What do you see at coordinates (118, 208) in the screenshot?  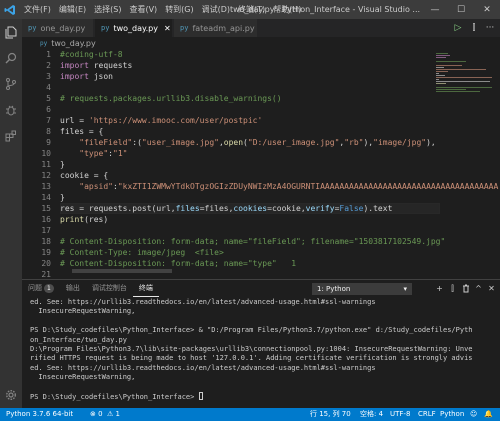 I see `code-token: res = requests.post(url,` at bounding box center [118, 208].